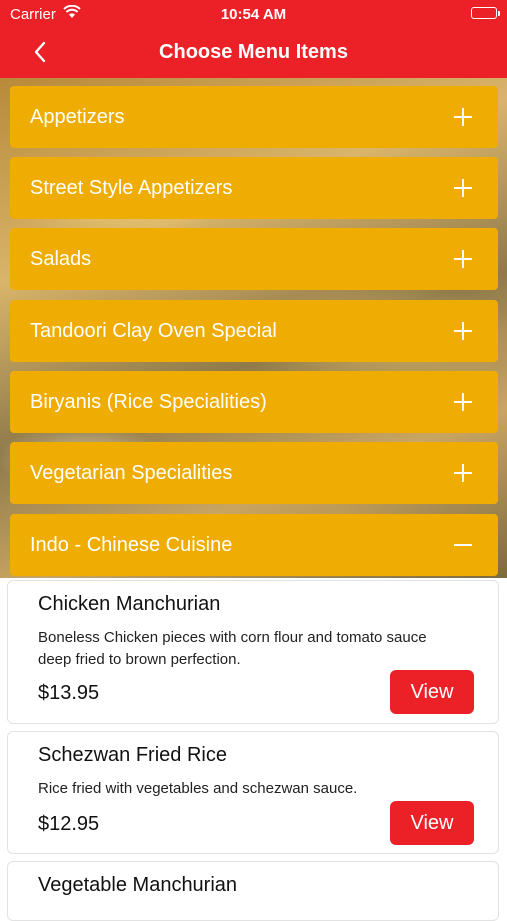 This screenshot has height=921, width=507. What do you see at coordinates (254, 473) in the screenshot?
I see `category-vegetarian-specialities: Vegetarian Specialities` at bounding box center [254, 473].